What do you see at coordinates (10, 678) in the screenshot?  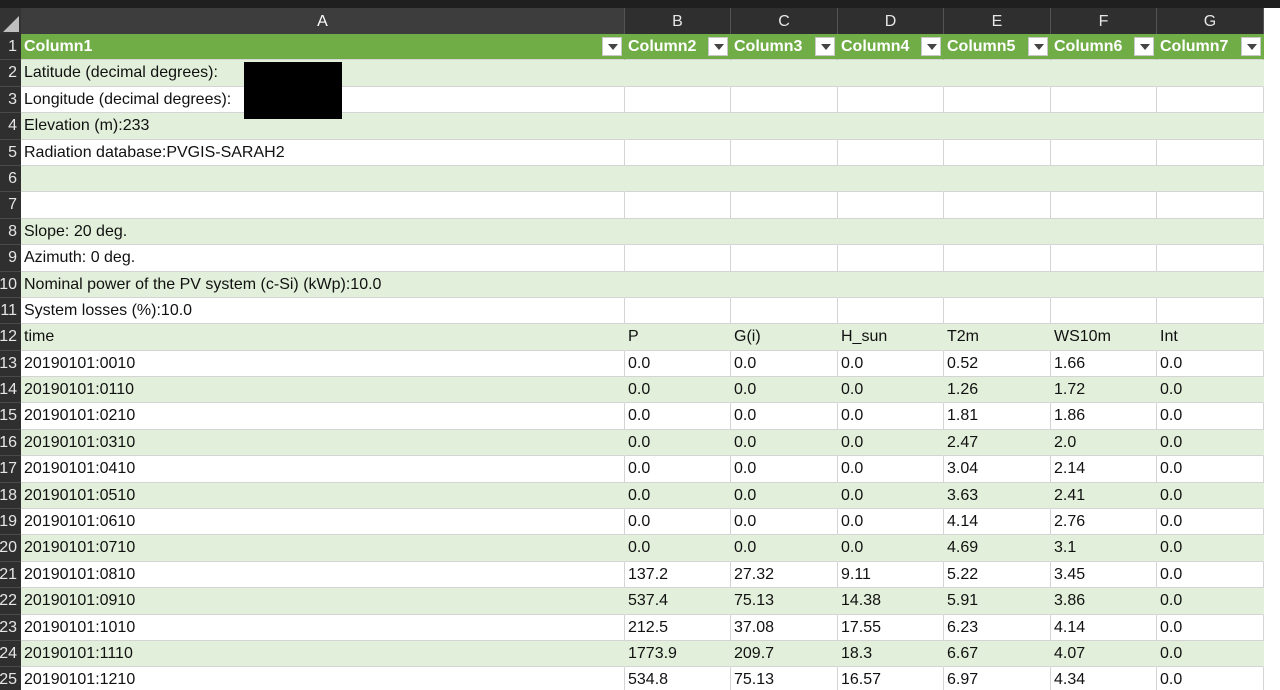 I see `row-number: 25` at bounding box center [10, 678].